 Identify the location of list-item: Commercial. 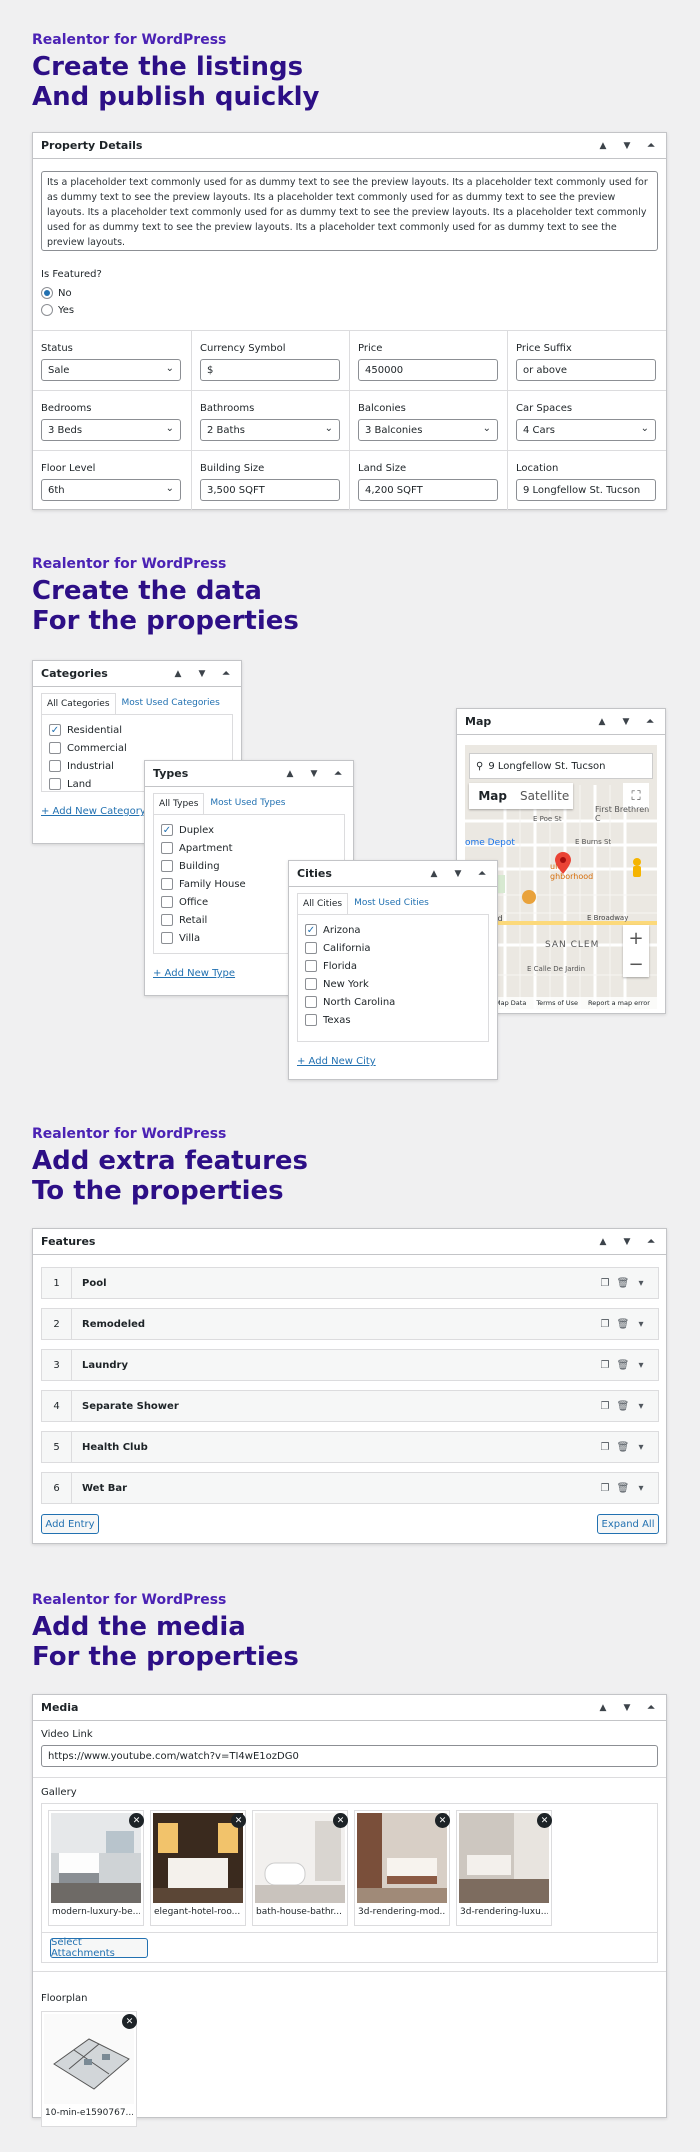
(137, 748).